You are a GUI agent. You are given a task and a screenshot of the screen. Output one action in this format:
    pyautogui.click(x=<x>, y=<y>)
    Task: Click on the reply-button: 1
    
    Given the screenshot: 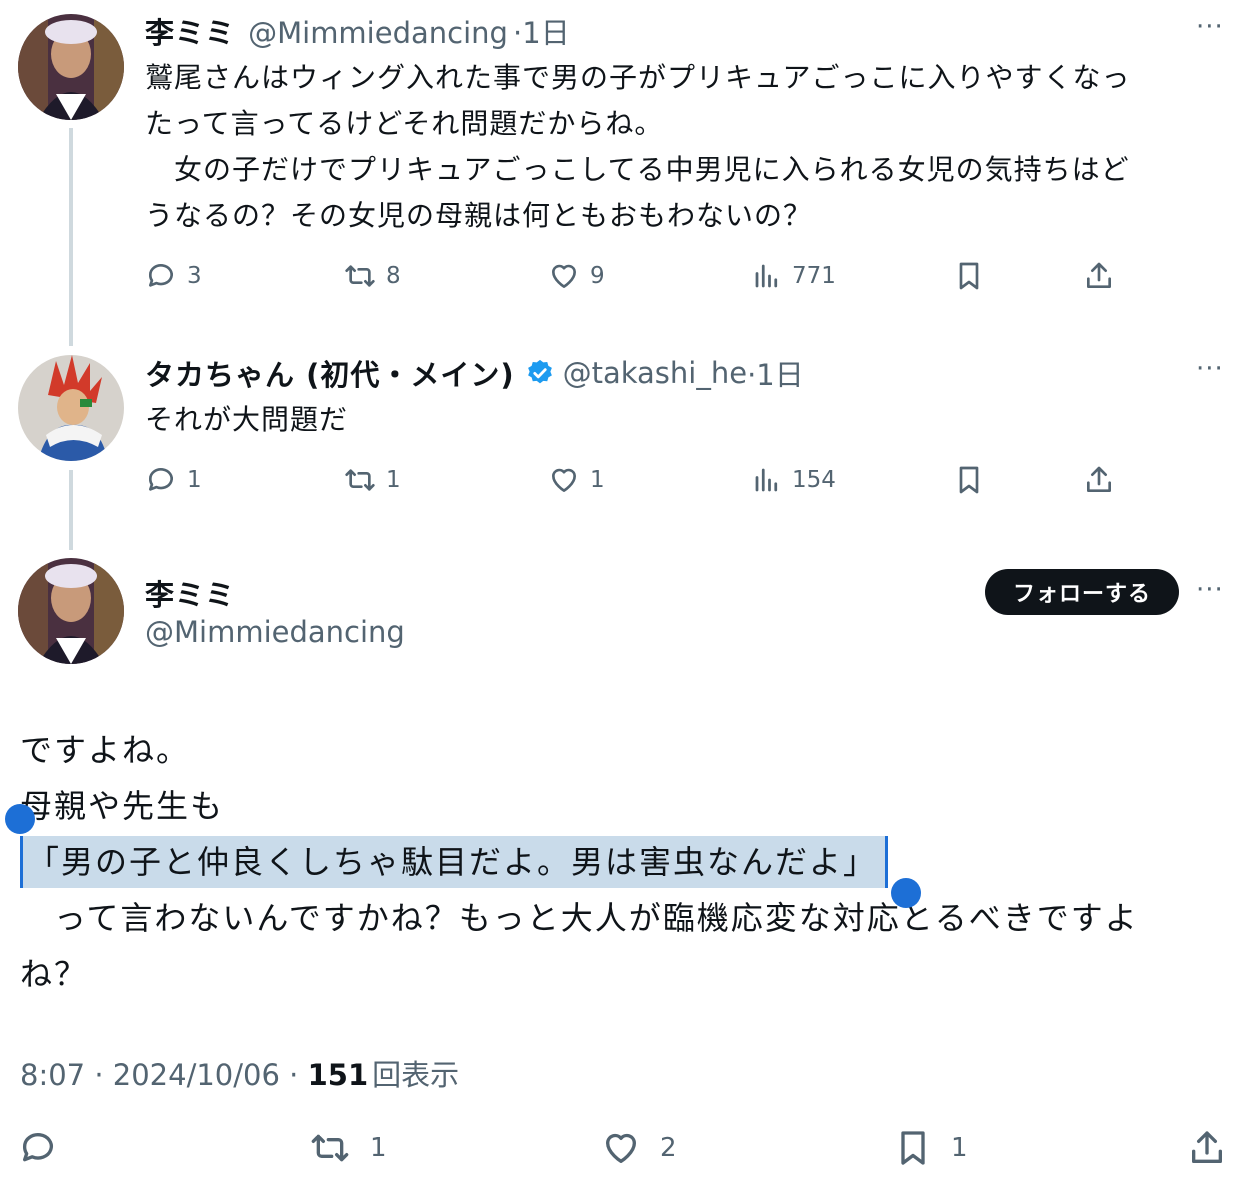 What is the action you would take?
    pyautogui.click(x=173, y=480)
    